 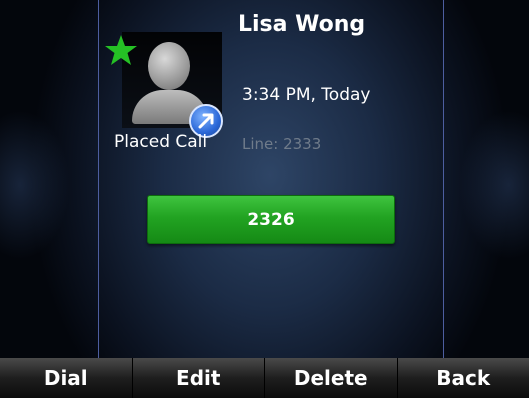 What do you see at coordinates (169, 66) in the screenshot?
I see `avatar-head` at bounding box center [169, 66].